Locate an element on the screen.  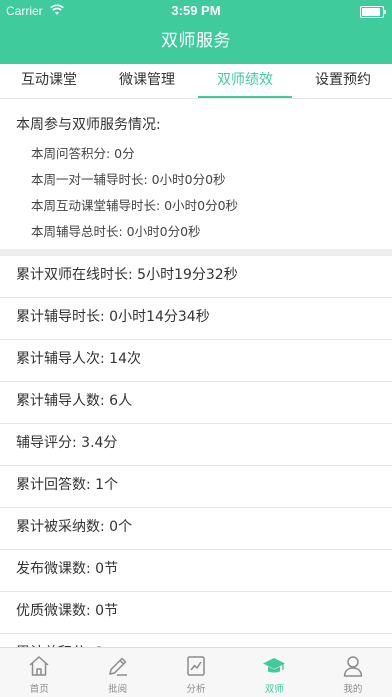
edit-icon is located at coordinates (117, 666).